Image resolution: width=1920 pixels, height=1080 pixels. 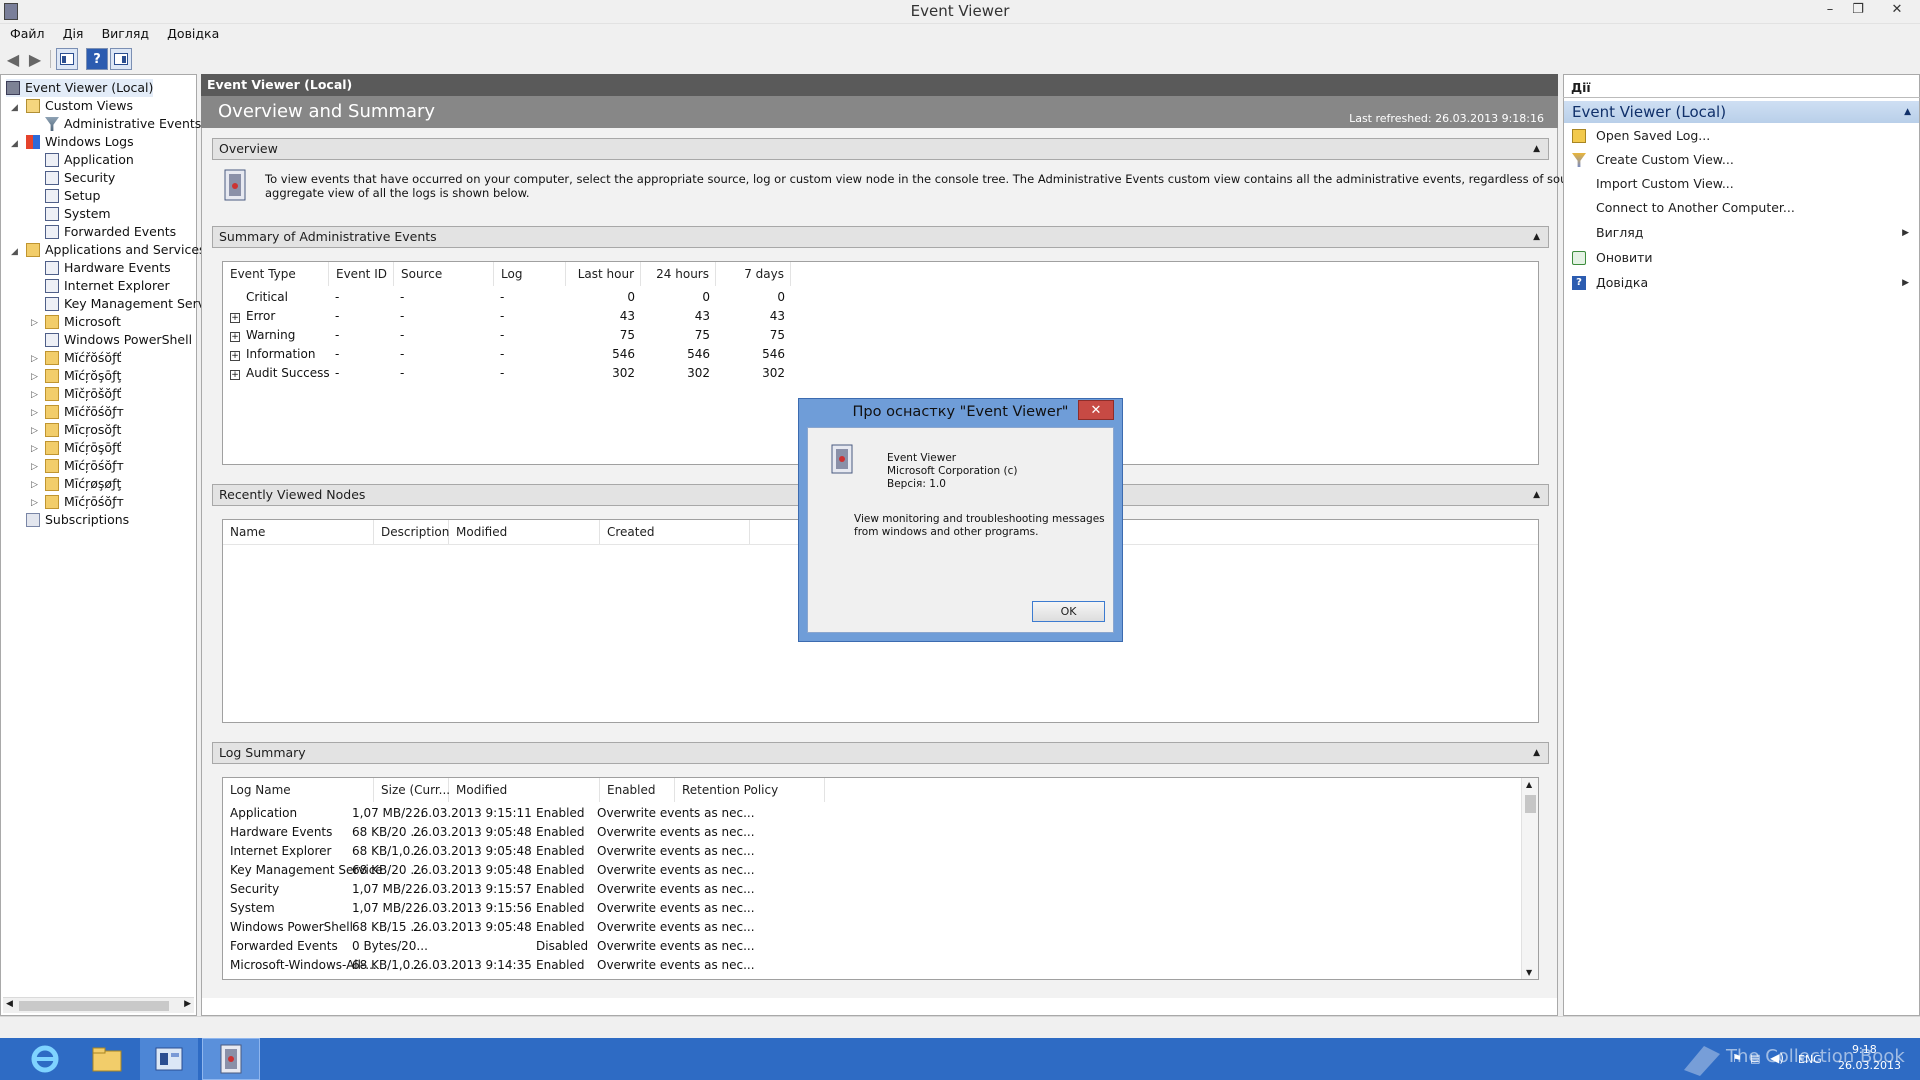 What do you see at coordinates (83, 322) in the screenshot?
I see `tree-item-microsoft: Microsoft` at bounding box center [83, 322].